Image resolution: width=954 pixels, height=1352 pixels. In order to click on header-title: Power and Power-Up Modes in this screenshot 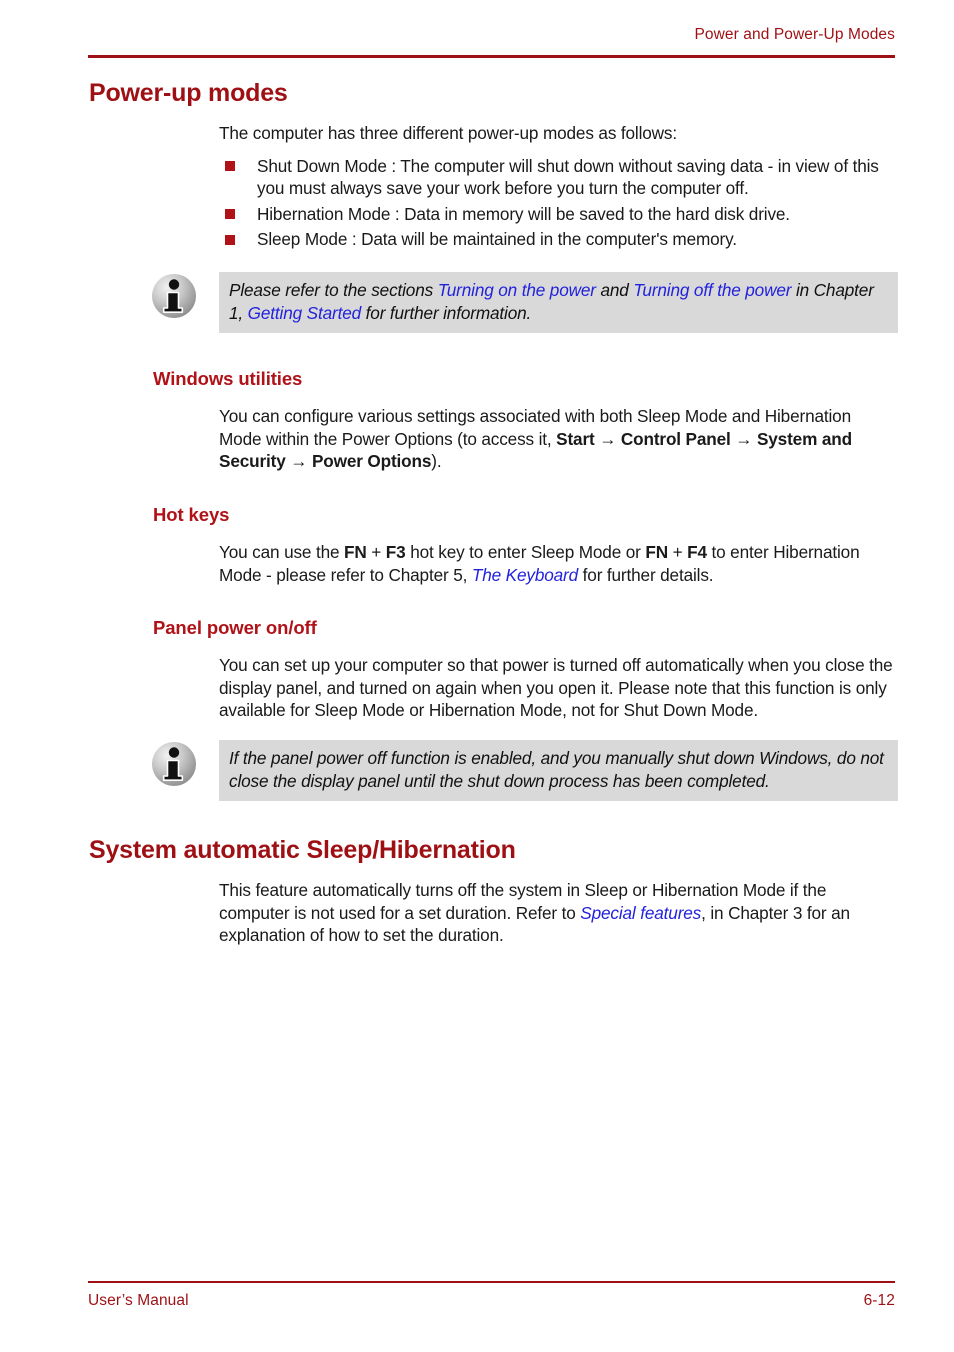, I will do `click(794, 34)`.